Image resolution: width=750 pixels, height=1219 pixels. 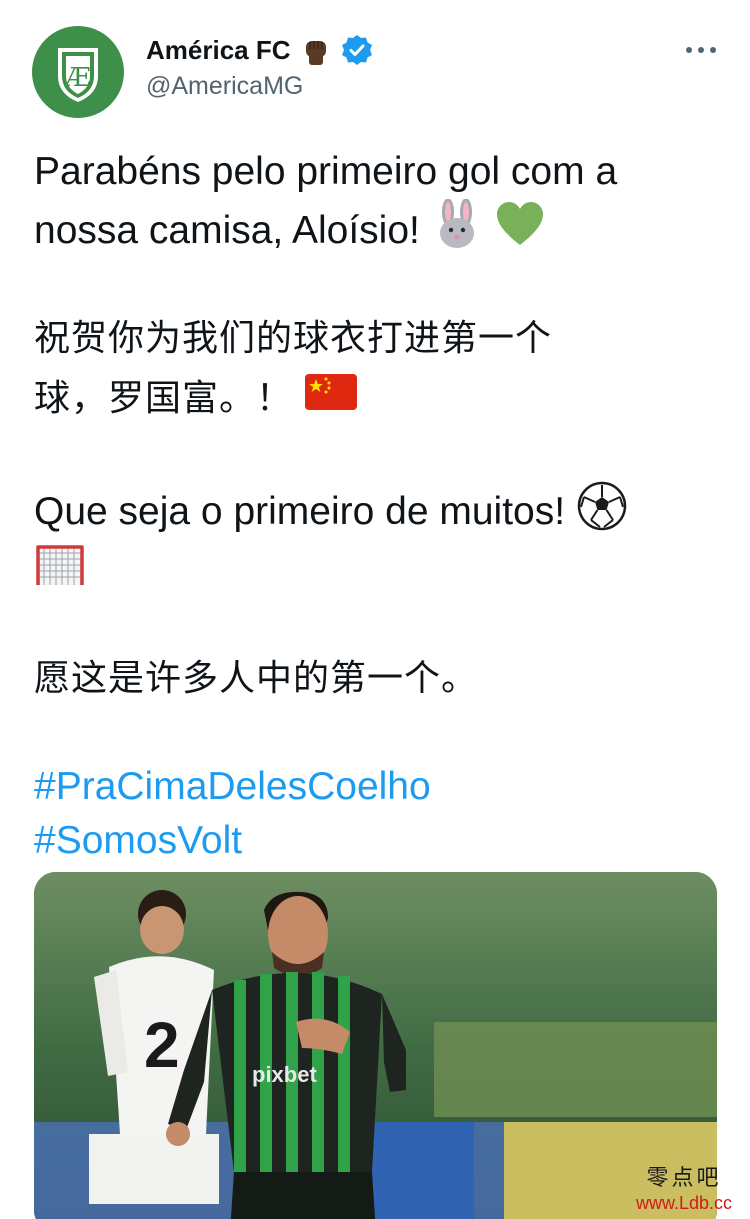 I want to click on text-line: nossa camisa, Aloísio!, so click(x=227, y=230).